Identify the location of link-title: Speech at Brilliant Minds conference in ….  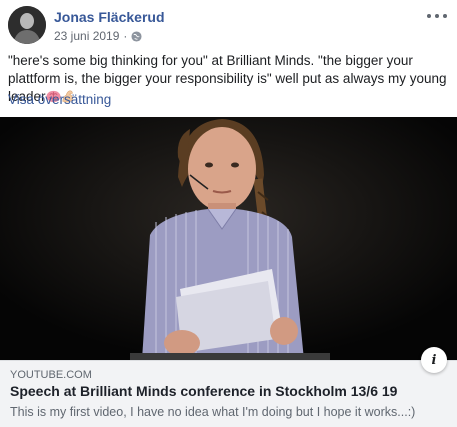
(203, 391).